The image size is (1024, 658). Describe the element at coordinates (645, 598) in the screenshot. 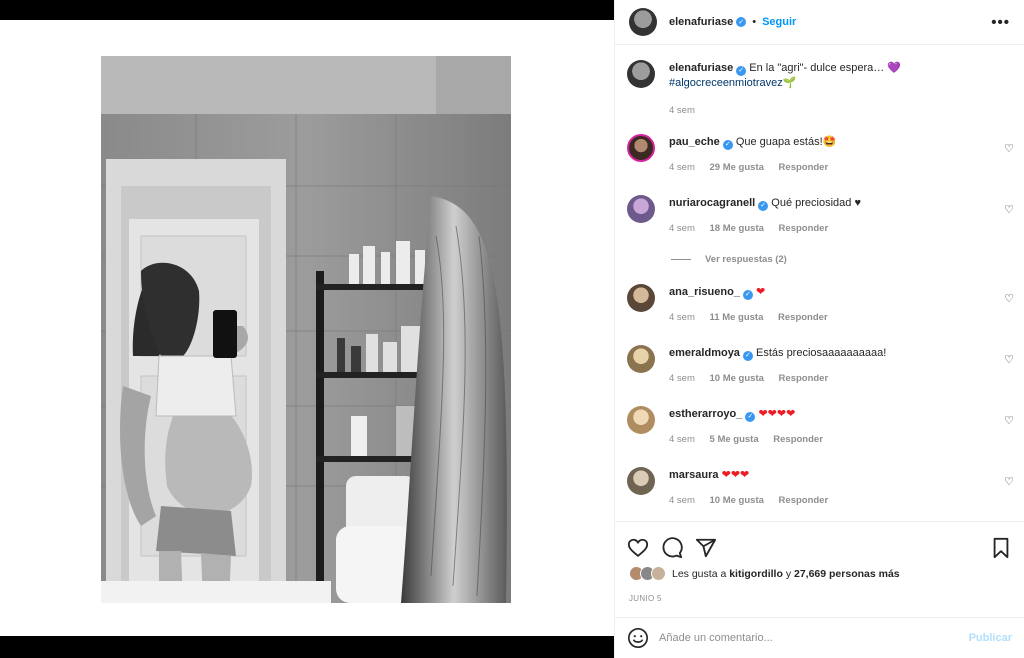

I see `post-date: JUNIO 5` at that location.